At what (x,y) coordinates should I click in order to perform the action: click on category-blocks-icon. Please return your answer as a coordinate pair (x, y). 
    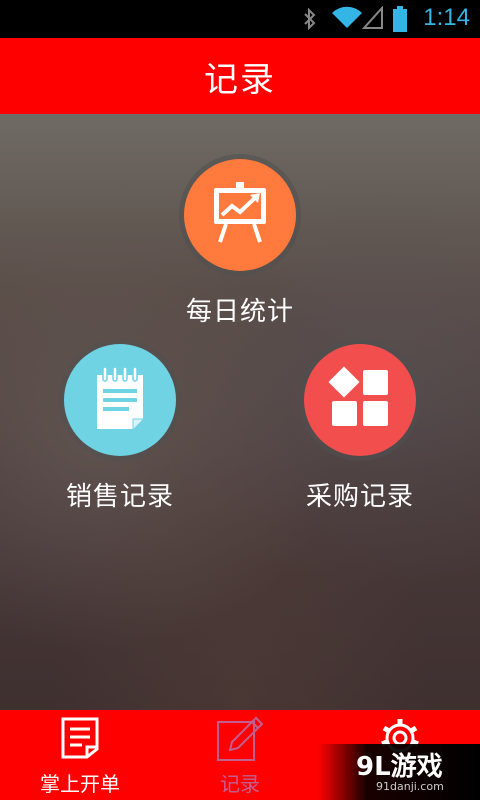
    Looking at the image, I should click on (360, 400).